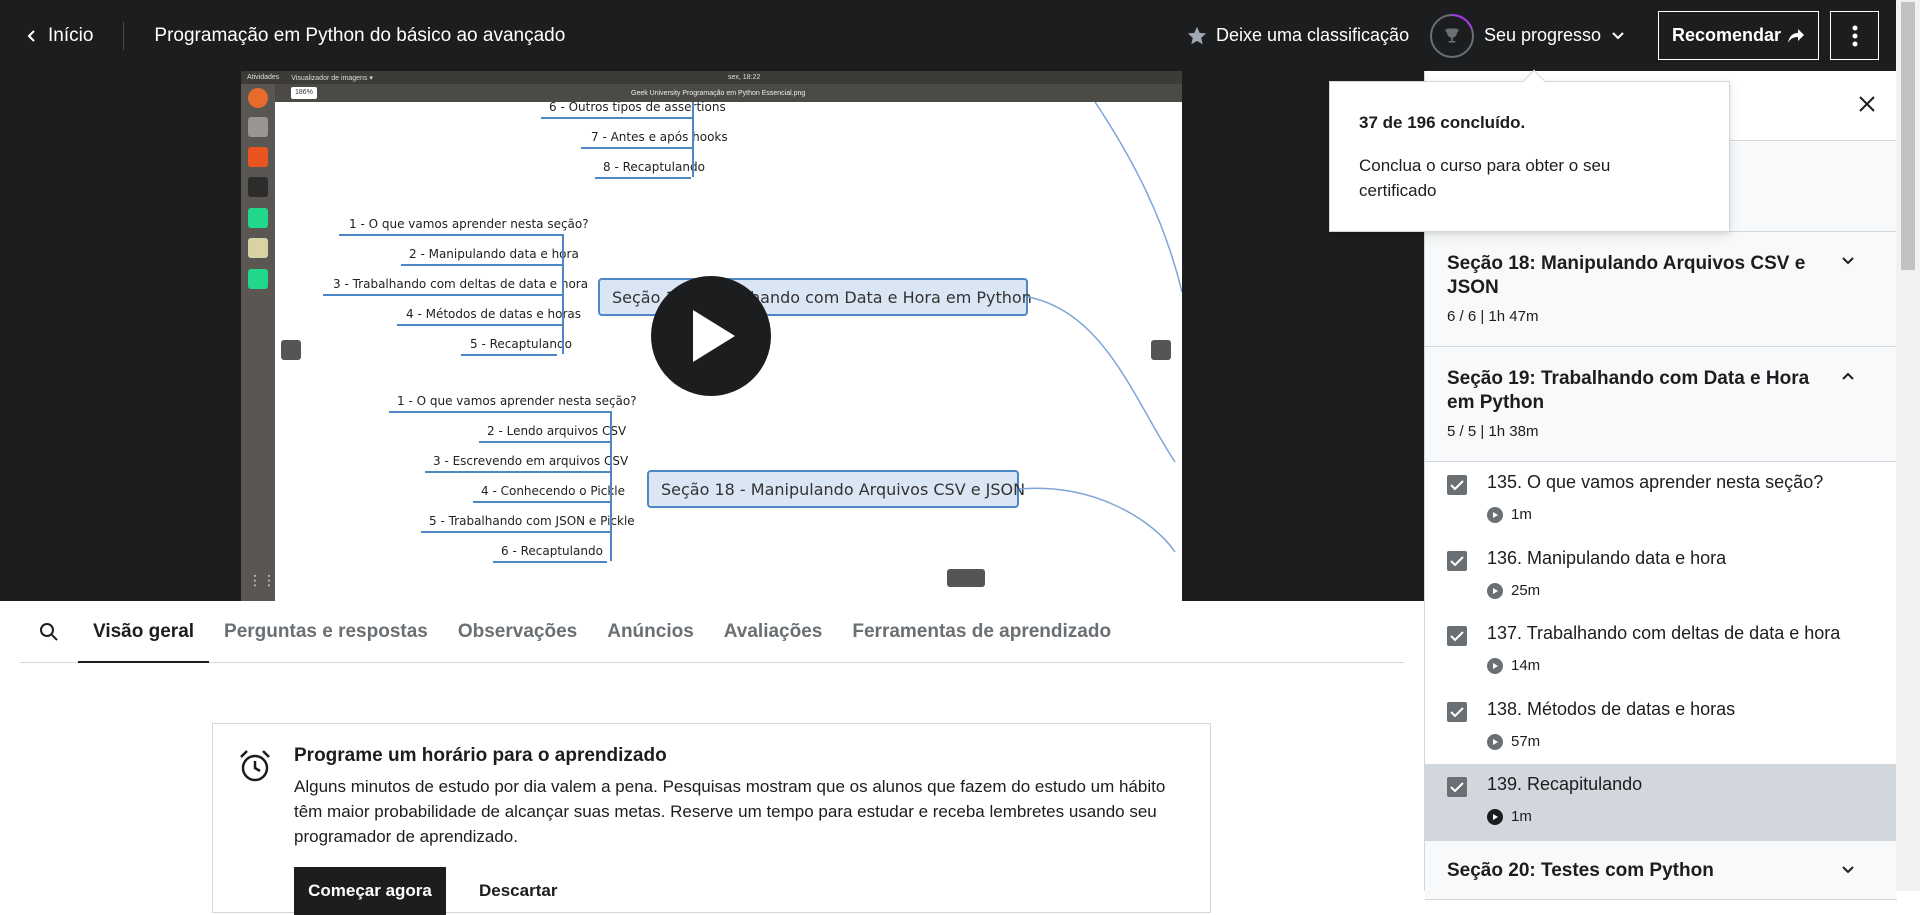 The image size is (1920, 915). What do you see at coordinates (255, 766) in the screenshot?
I see `alarm-clock-icon` at bounding box center [255, 766].